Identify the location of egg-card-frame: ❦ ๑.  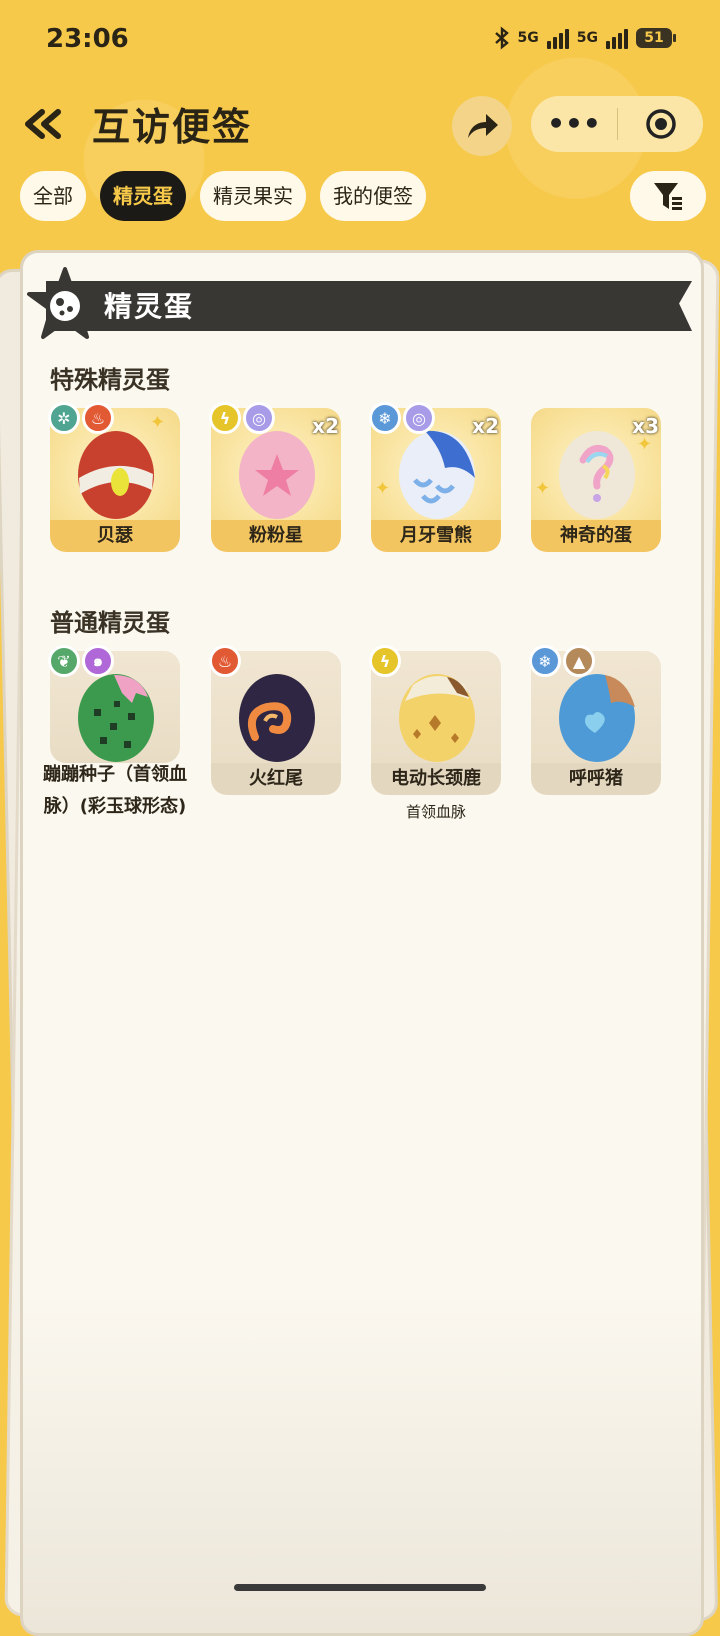
(114, 704).